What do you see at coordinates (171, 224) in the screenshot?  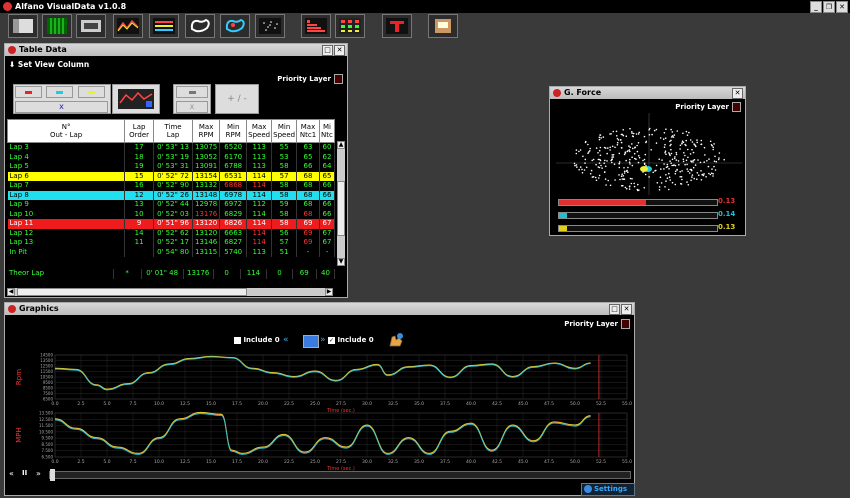 I see `table-row: Lap 11 9 0' 51" 96 13120 6826 114 58 69 67` at bounding box center [171, 224].